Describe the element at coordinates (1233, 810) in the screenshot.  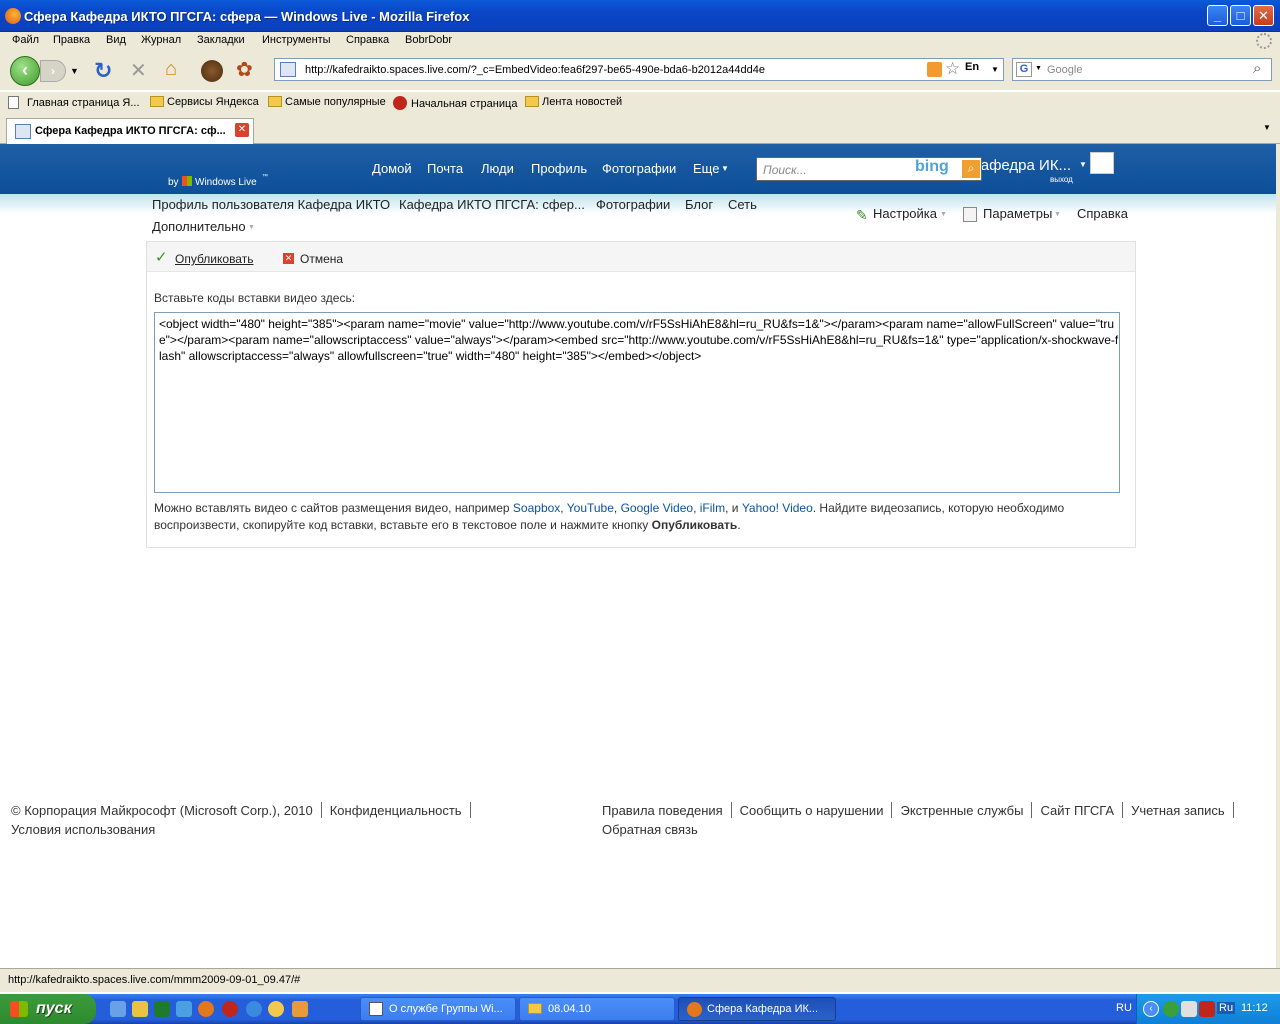
I see `footer-separator` at that location.